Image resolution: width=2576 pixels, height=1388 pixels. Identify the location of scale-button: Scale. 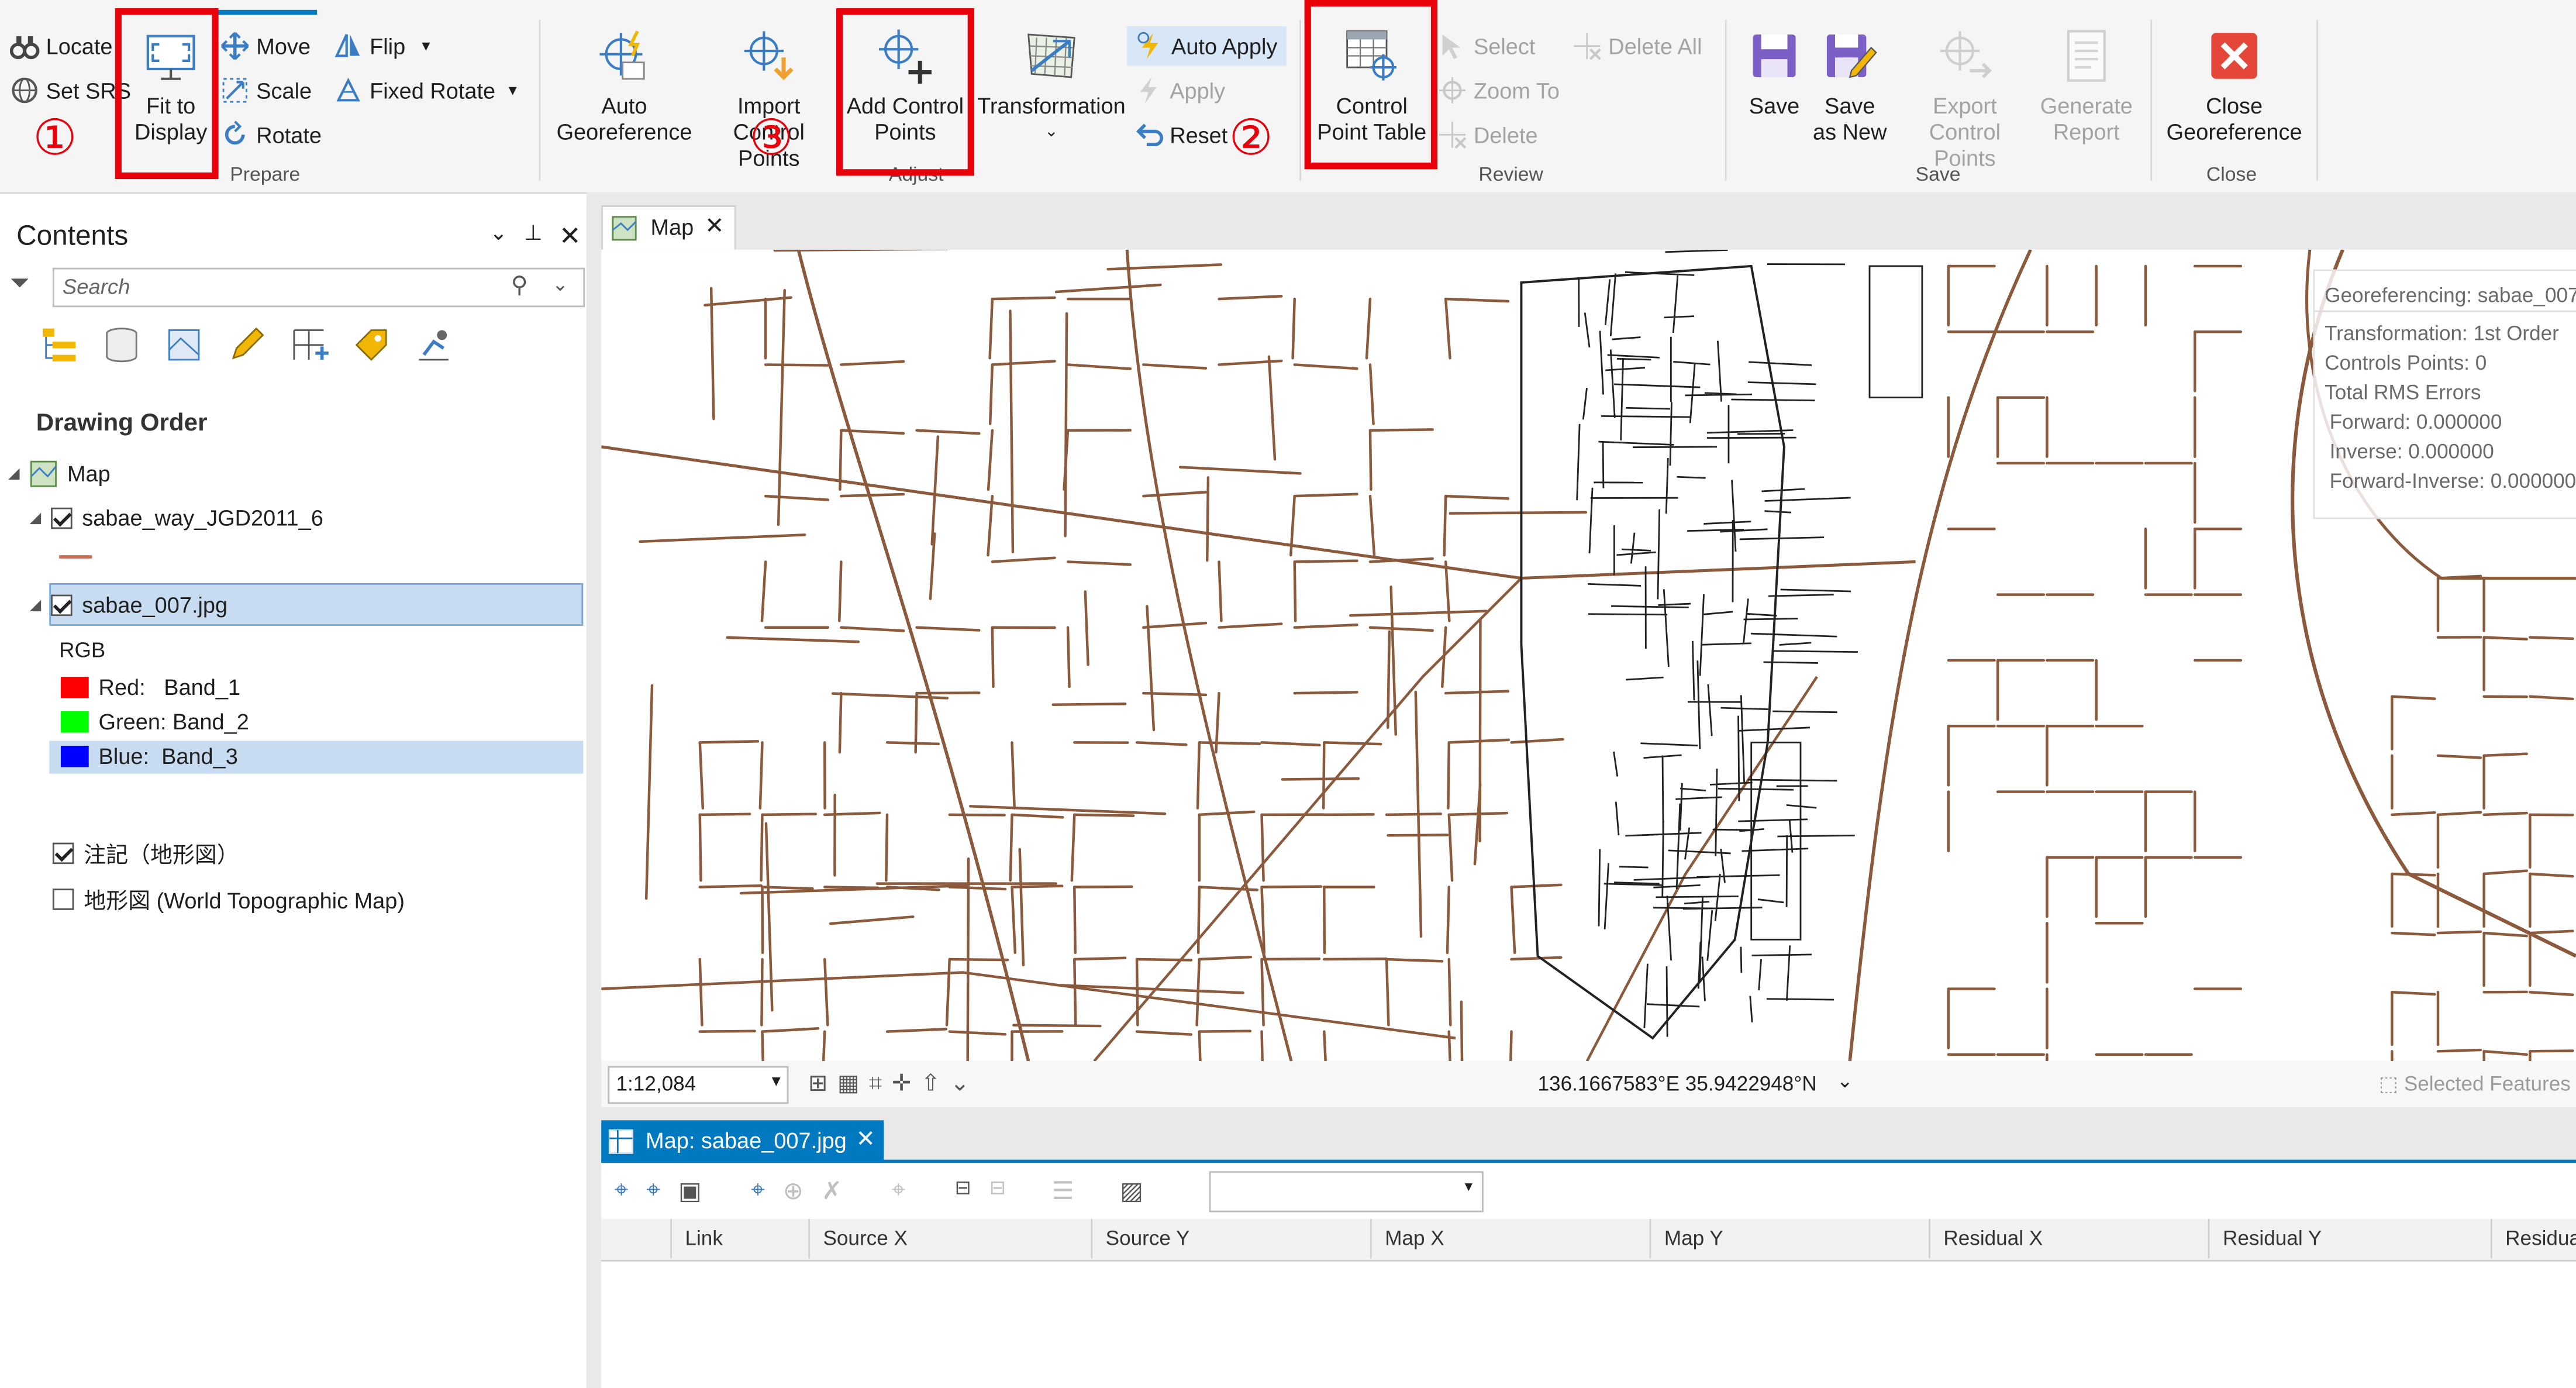
(266, 90).